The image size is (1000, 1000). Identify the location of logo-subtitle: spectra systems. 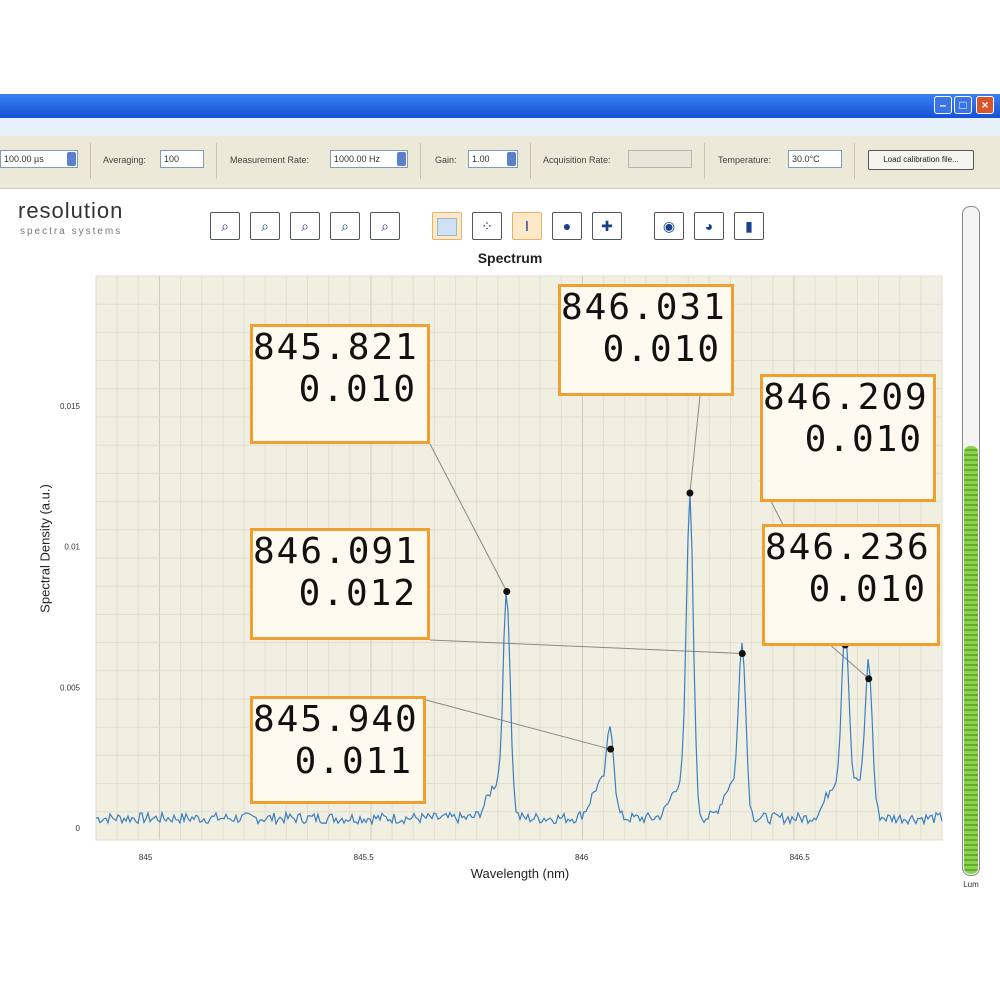
(71, 231).